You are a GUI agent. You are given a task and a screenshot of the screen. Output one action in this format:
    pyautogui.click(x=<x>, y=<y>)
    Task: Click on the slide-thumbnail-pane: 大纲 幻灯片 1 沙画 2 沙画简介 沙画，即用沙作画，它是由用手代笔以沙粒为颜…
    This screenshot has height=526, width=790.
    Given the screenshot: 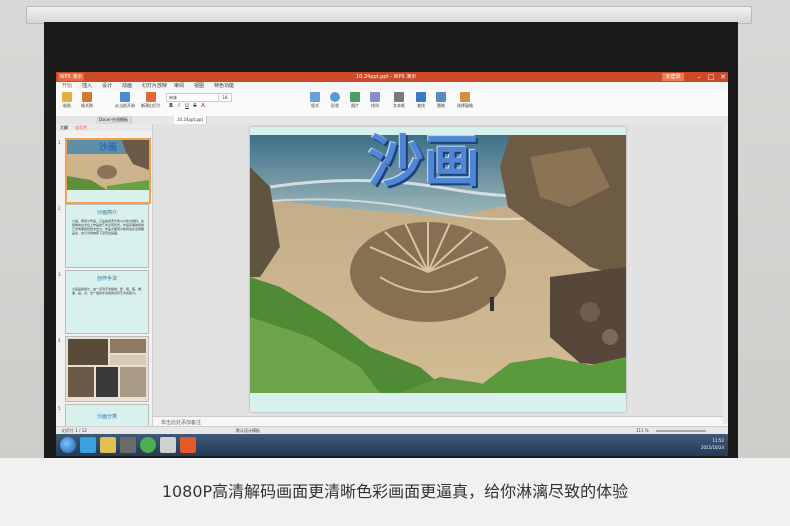 What is the action you would take?
    pyautogui.click(x=104, y=279)
    